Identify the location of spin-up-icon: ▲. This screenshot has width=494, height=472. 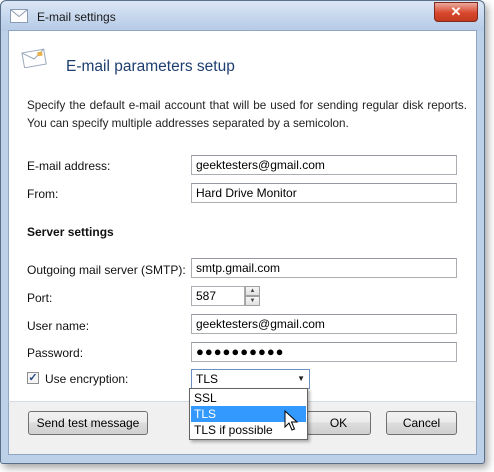
(252, 291).